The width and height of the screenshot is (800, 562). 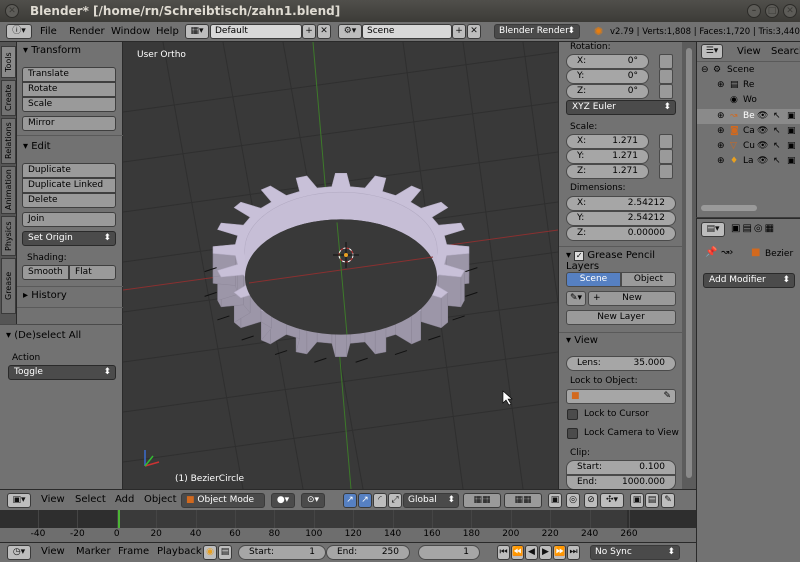 I want to click on gp-new-button: + New, so click(x=632, y=298).